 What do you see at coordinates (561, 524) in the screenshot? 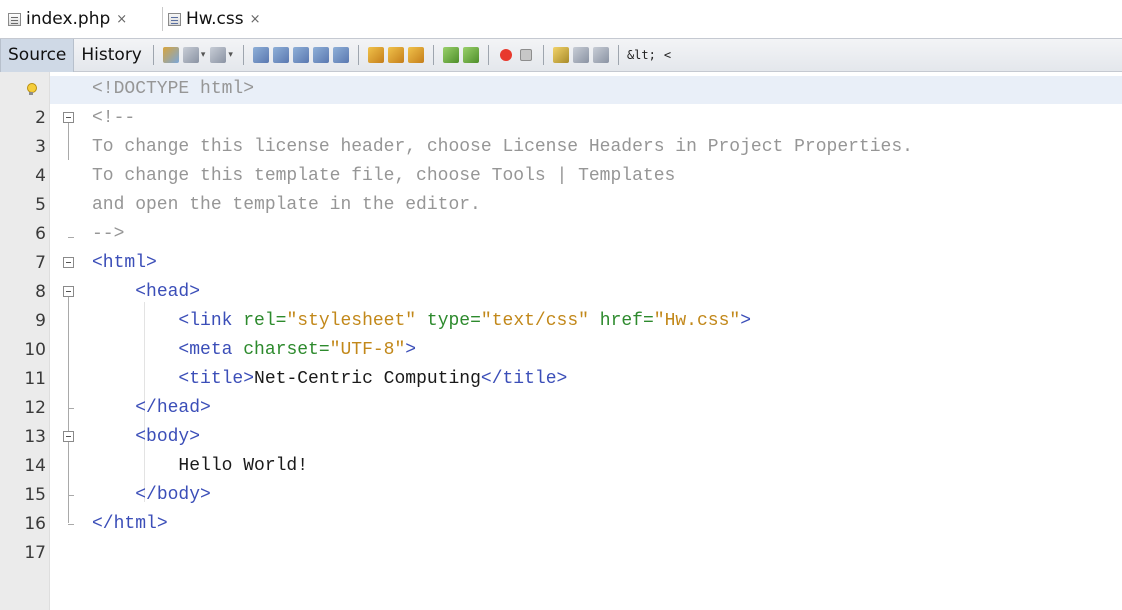
I see `code-line: 16 </html>` at bounding box center [561, 524].